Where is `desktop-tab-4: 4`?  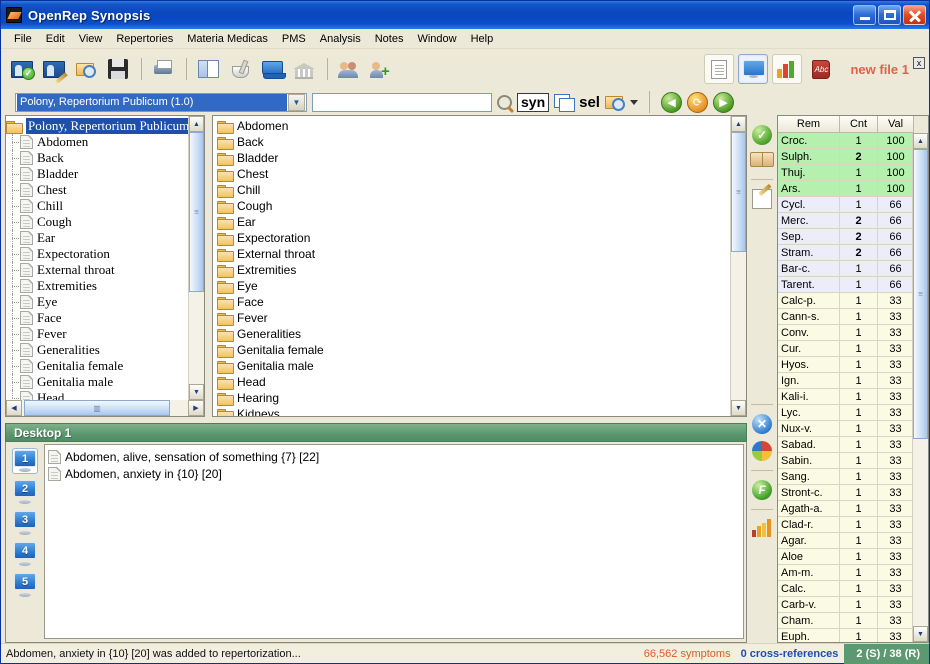 desktop-tab-4: 4 is located at coordinates (25, 554).